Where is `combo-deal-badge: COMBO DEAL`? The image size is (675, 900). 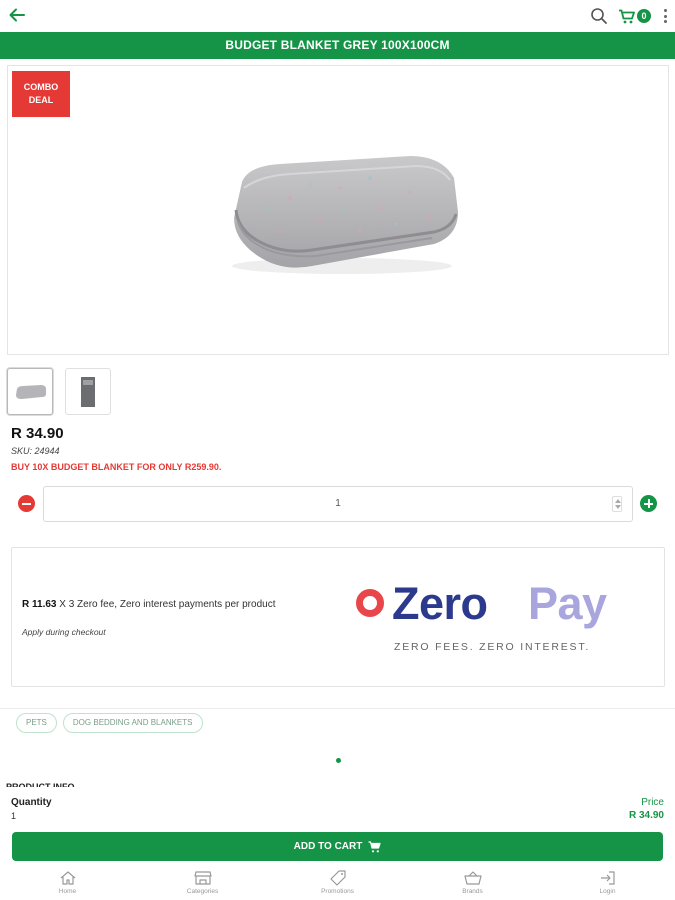
combo-deal-badge: COMBO DEAL is located at coordinates (41, 94).